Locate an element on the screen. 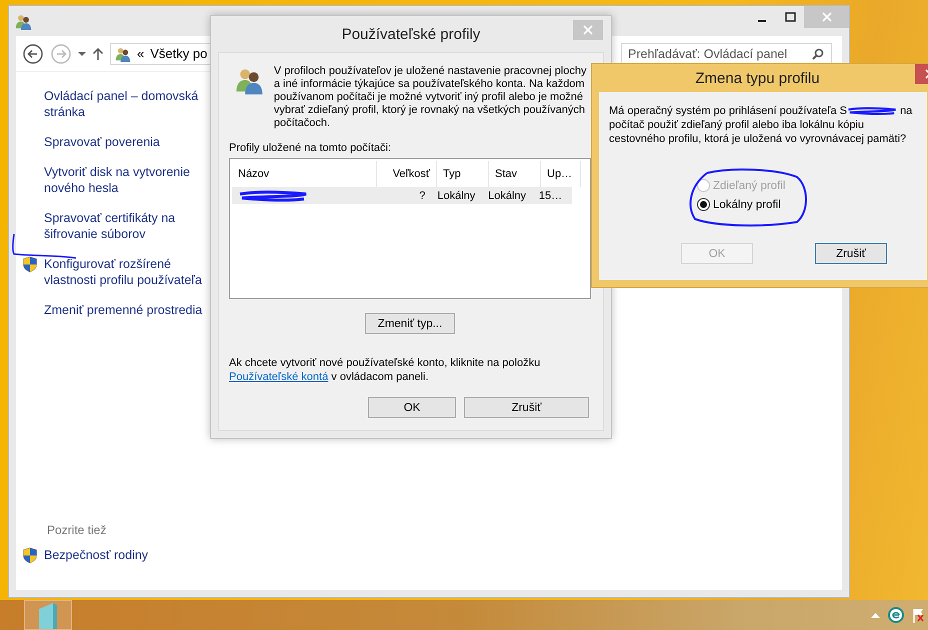  dialog-title: Zmena typu profilu is located at coordinates (757, 78).